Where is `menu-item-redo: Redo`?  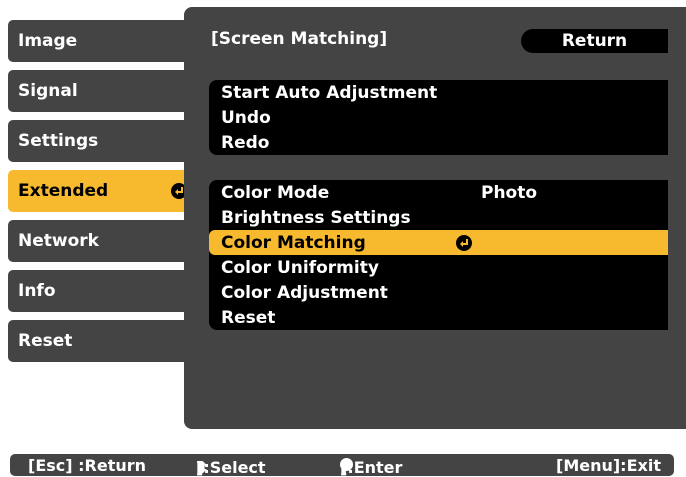
menu-item-redo: Redo is located at coordinates (438, 142).